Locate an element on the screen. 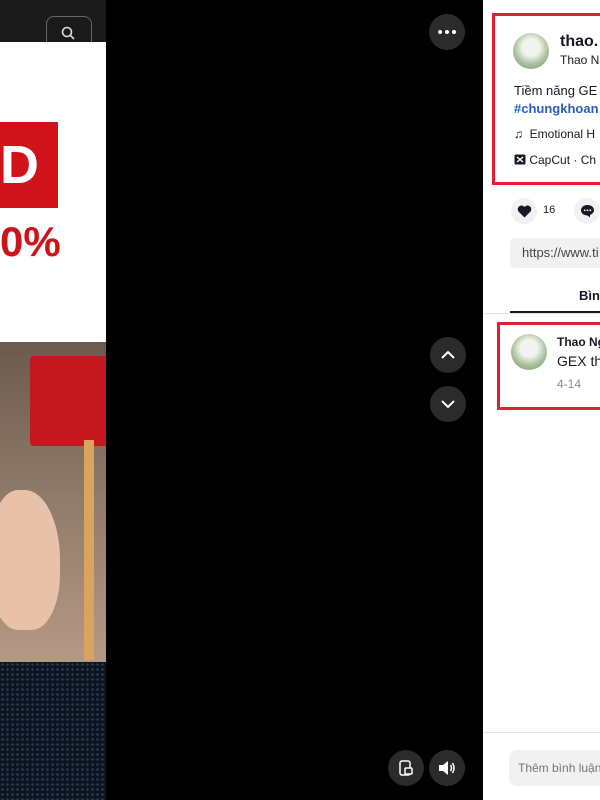  tab-divider is located at coordinates (541, 313).